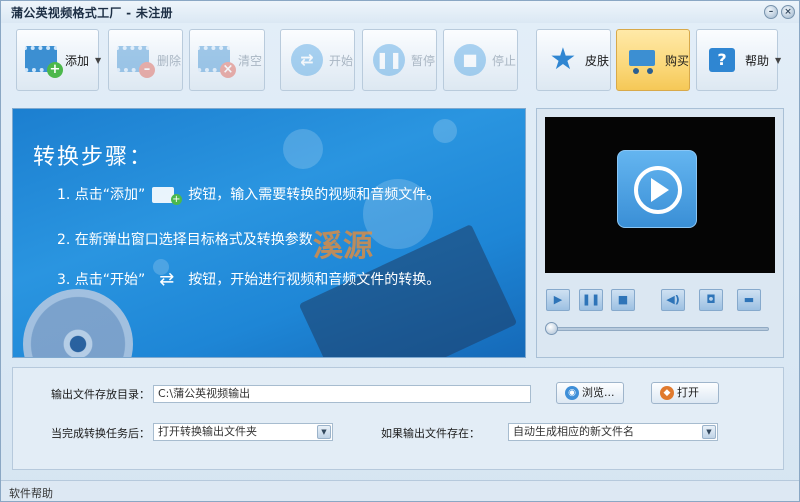 This screenshot has height=502, width=800. I want to click on cart-icon, so click(643, 60).